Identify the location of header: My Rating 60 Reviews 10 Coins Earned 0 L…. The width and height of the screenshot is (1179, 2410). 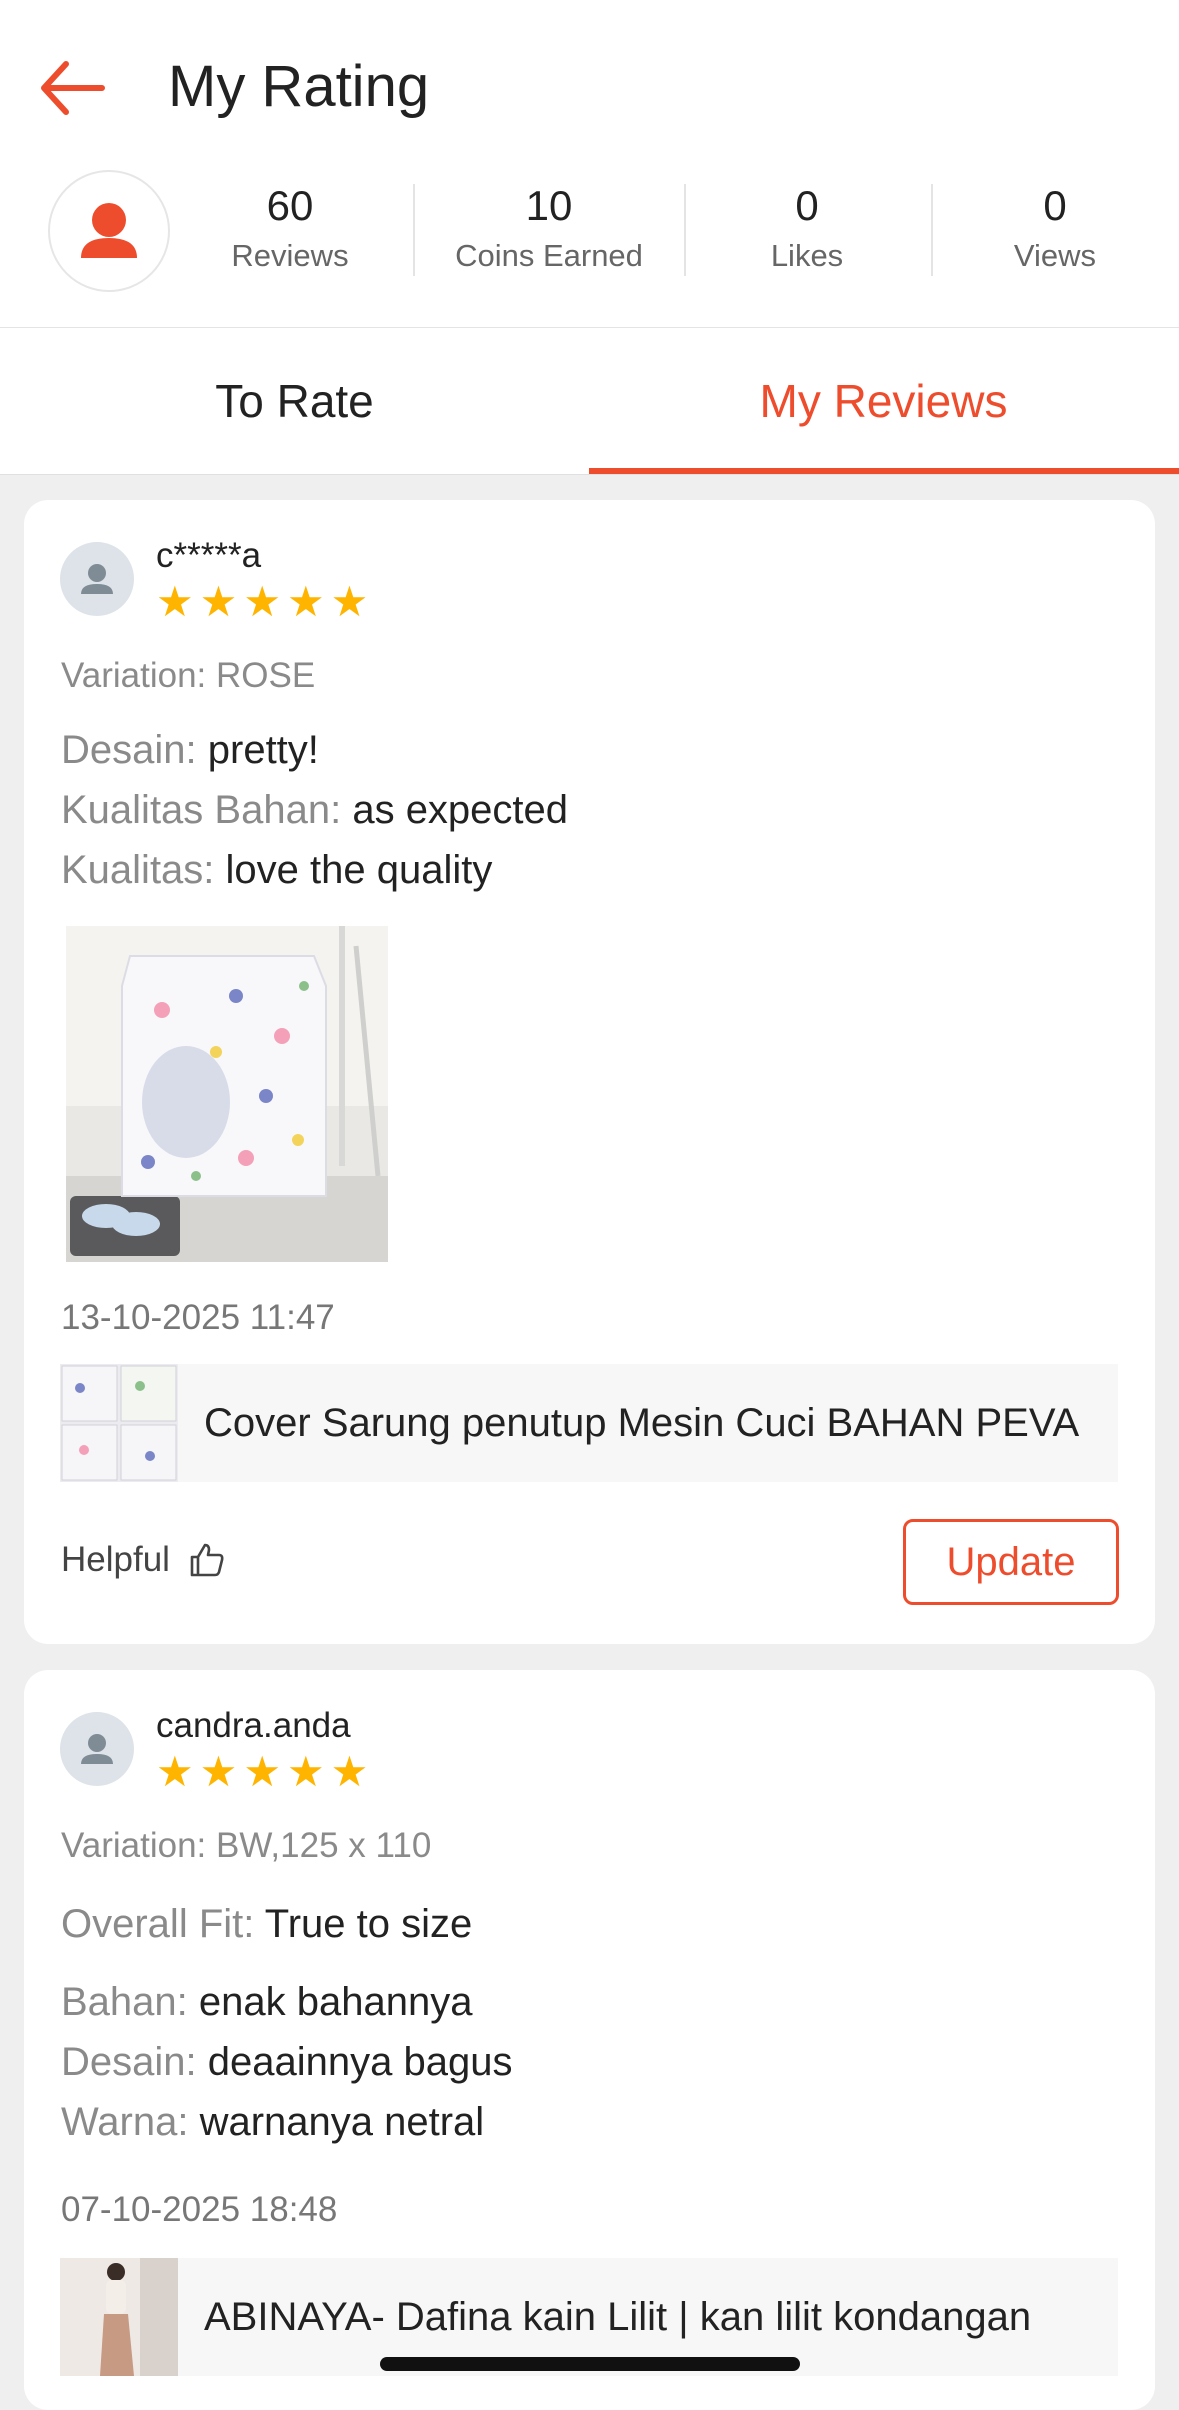
(589, 164).